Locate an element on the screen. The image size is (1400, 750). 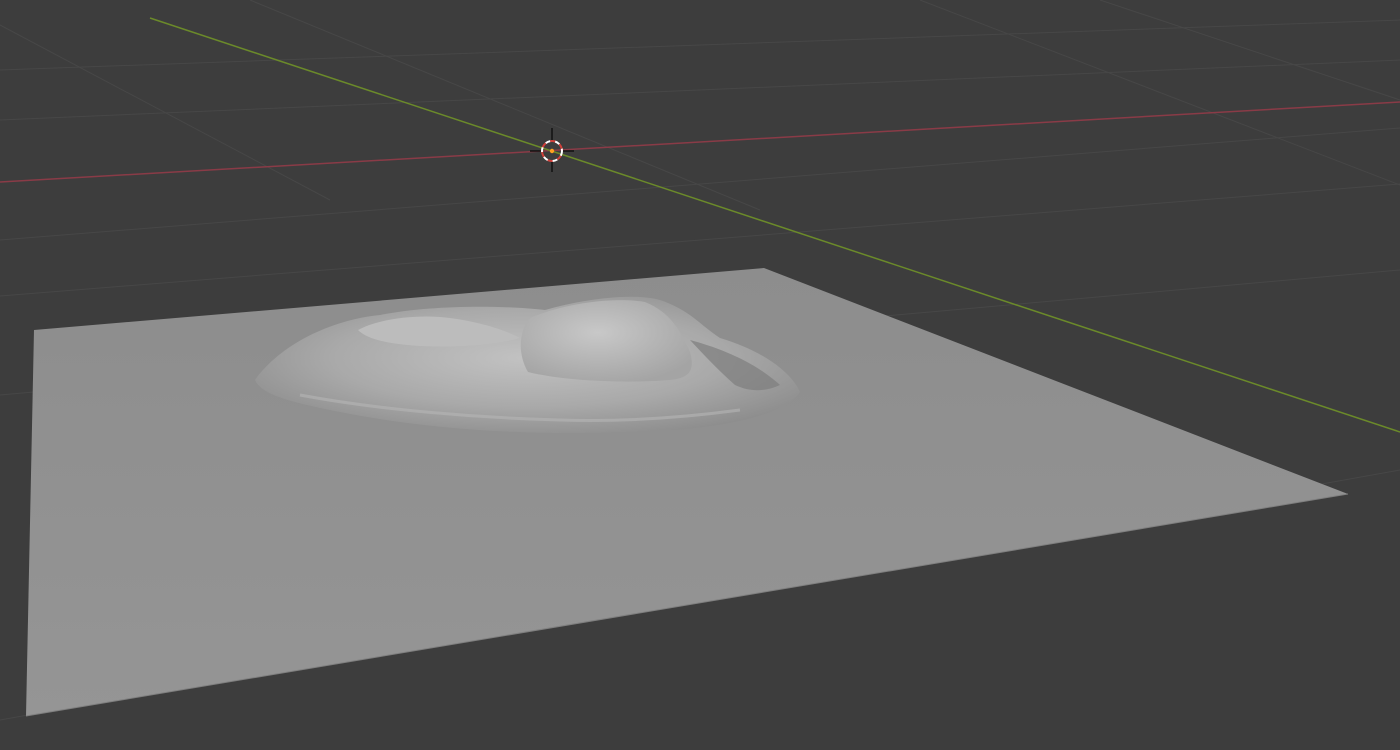
origin-dot-icon is located at coordinates (552, 151).